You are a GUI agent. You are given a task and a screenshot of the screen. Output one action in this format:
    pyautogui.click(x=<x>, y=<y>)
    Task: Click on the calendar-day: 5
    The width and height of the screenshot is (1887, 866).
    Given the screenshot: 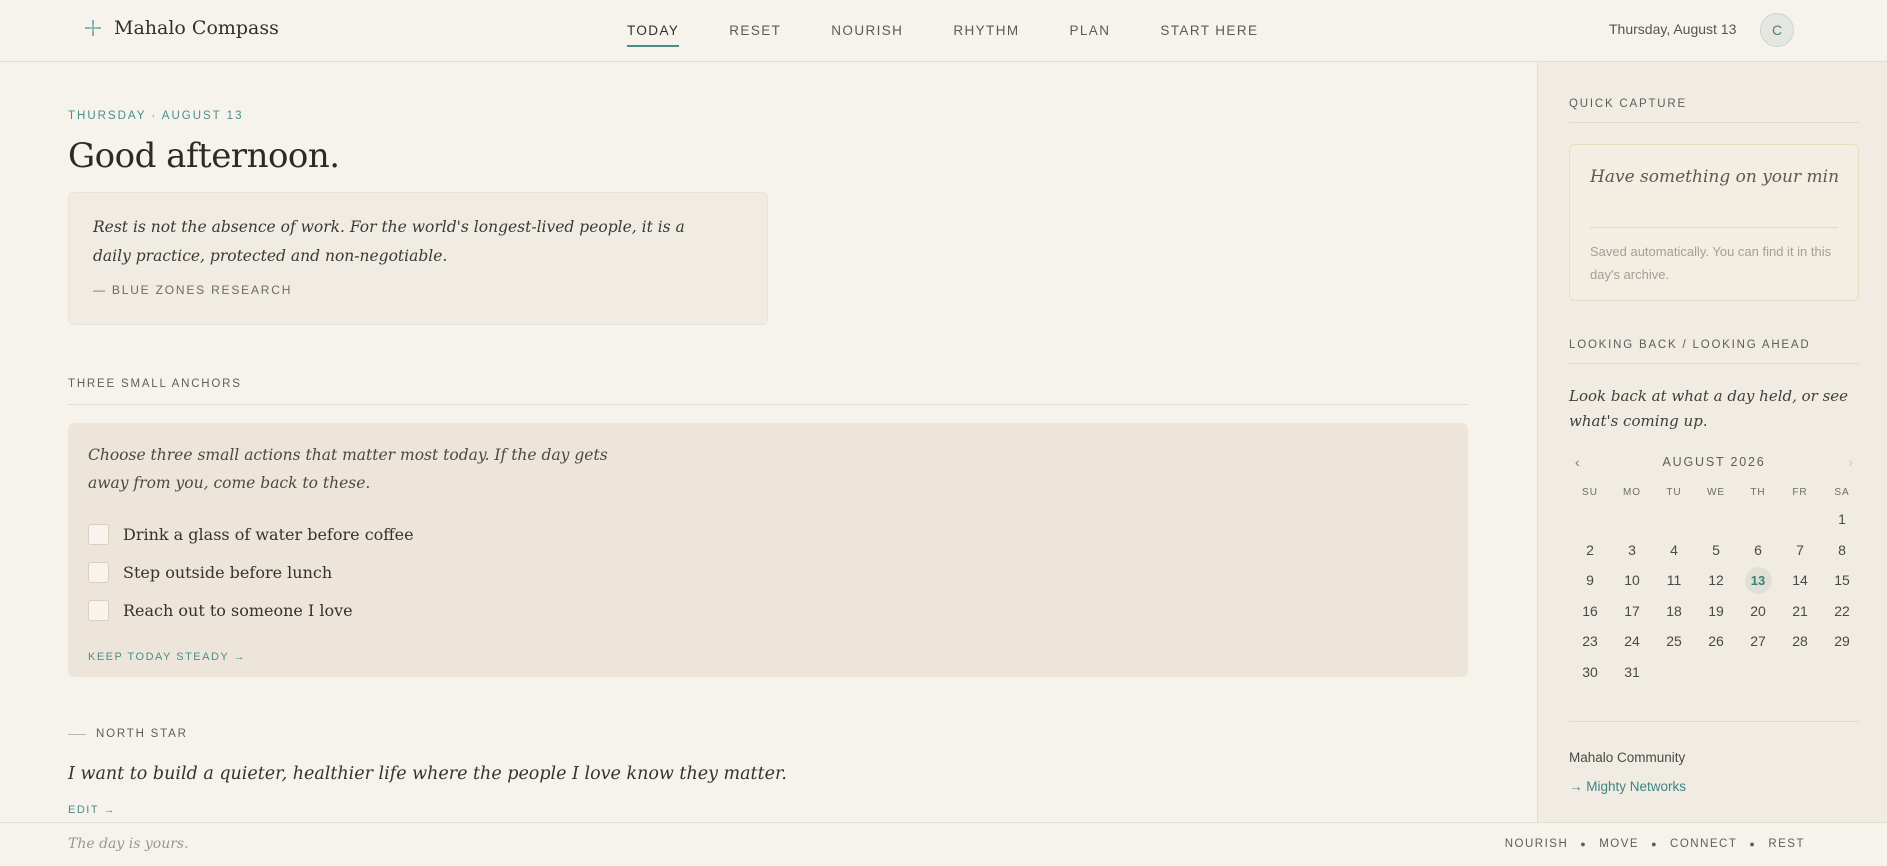 What is the action you would take?
    pyautogui.click(x=1716, y=550)
    